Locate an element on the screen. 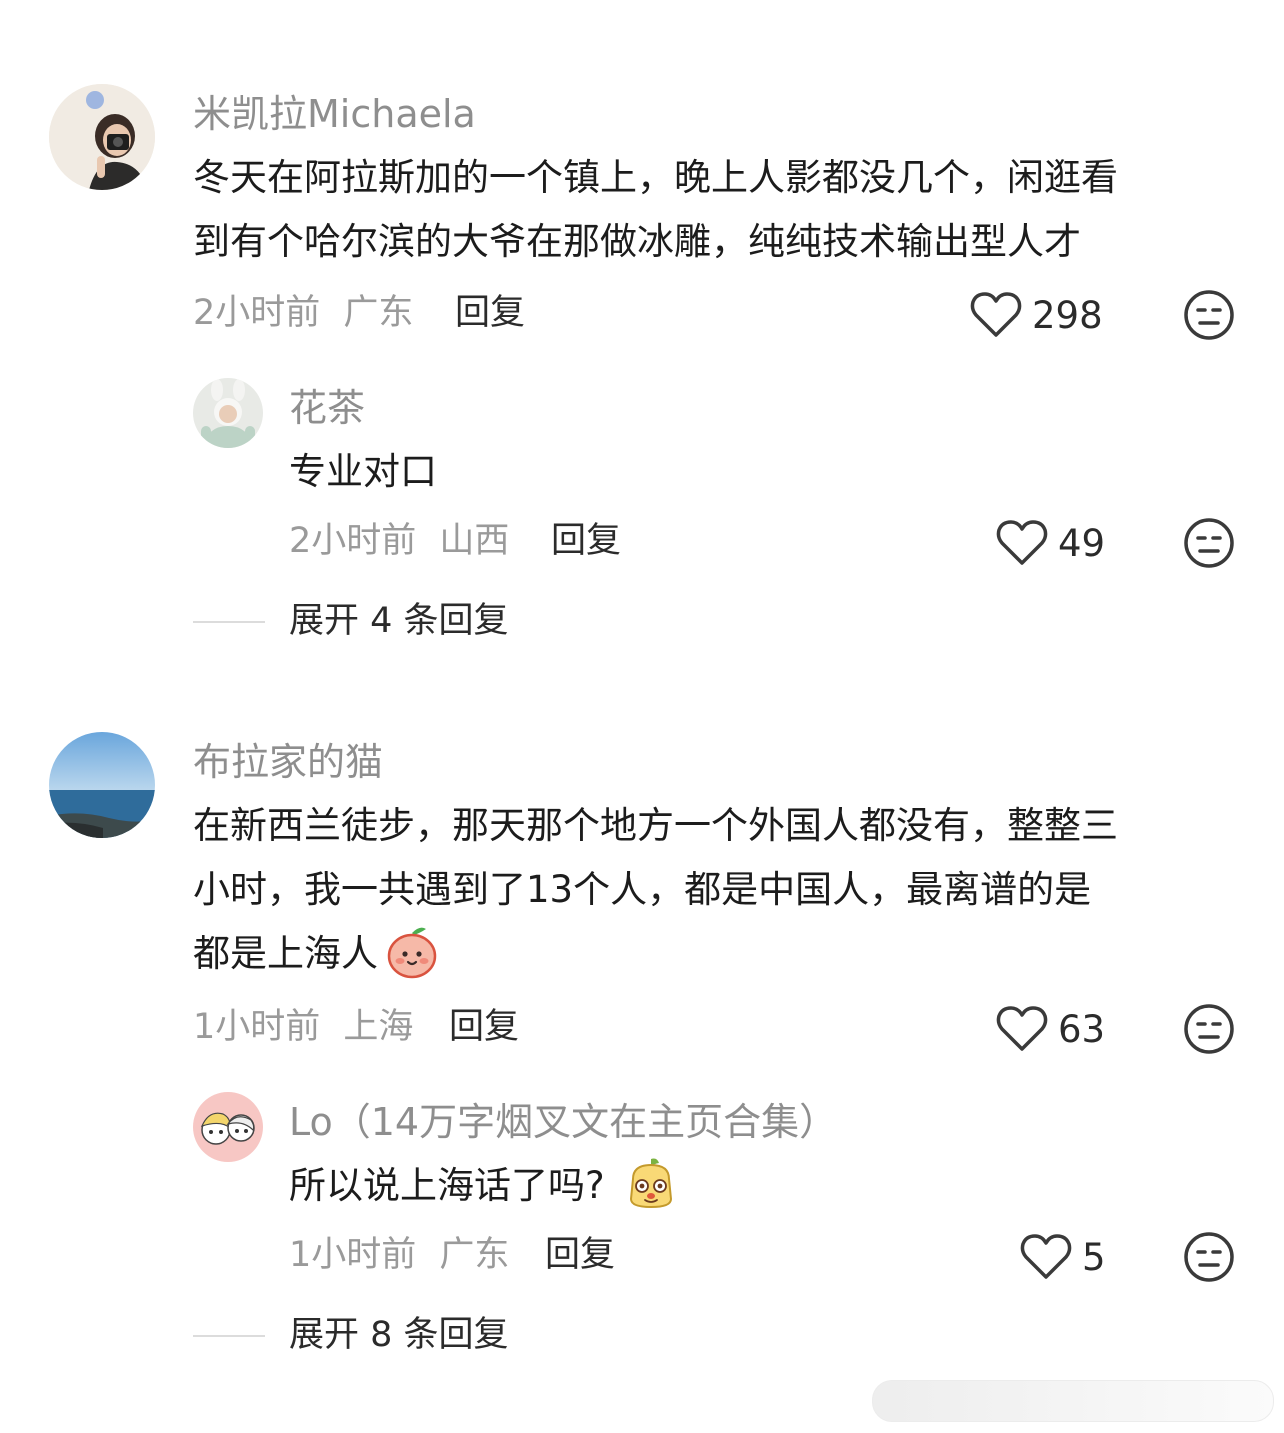  comment-time: 2小时前 is located at coordinates (257, 313).